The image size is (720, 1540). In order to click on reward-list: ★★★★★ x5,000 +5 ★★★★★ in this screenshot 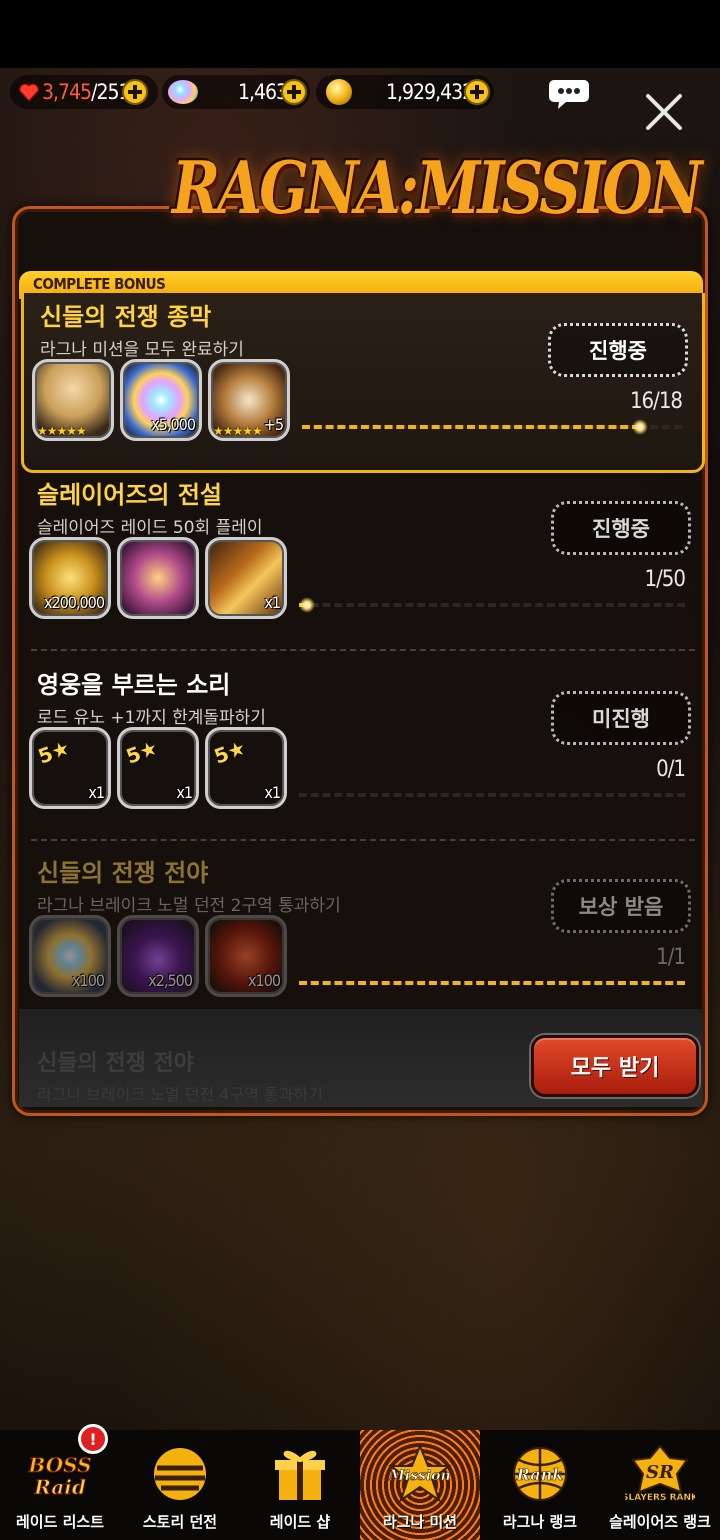, I will do `click(161, 400)`.